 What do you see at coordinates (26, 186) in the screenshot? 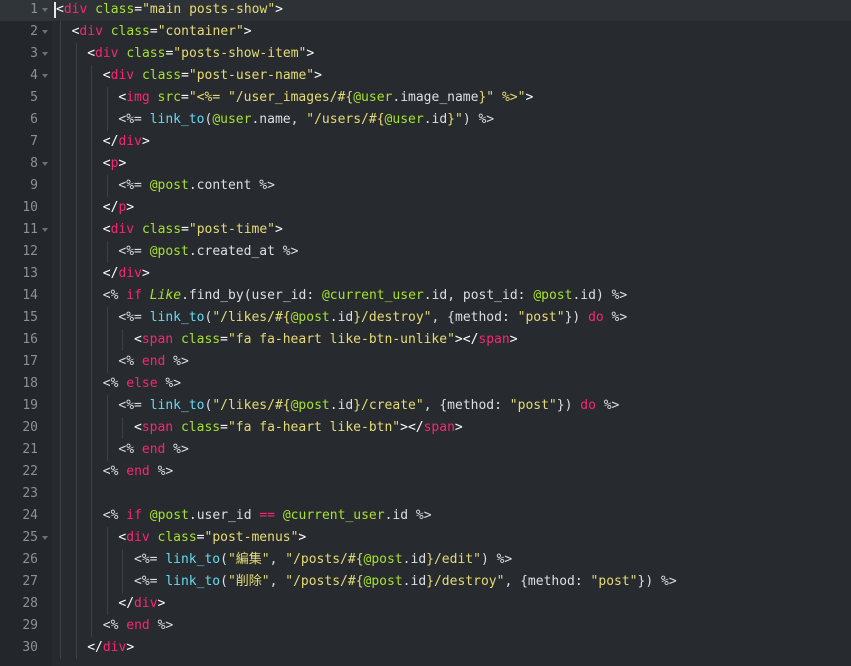
I see `gutter-line: 9` at bounding box center [26, 186].